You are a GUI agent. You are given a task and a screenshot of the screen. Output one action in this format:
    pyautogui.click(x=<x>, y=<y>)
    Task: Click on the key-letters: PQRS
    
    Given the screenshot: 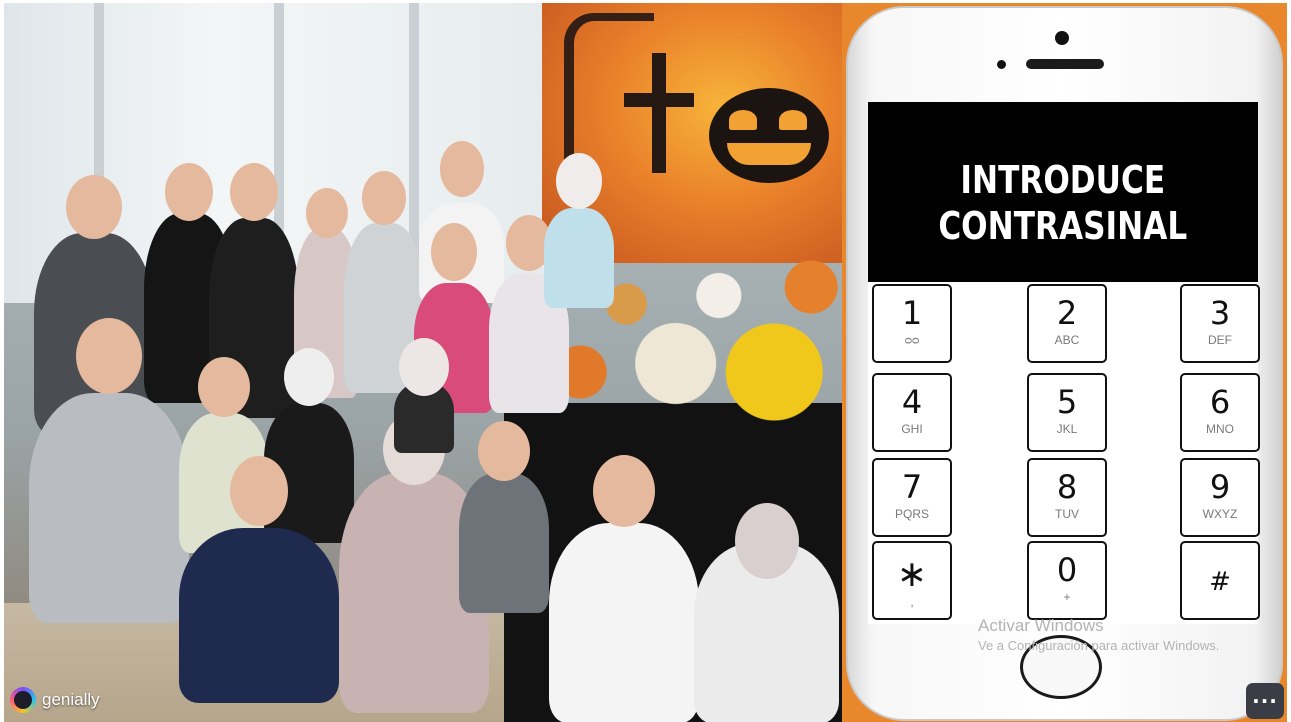 What is the action you would take?
    pyautogui.click(x=911, y=514)
    